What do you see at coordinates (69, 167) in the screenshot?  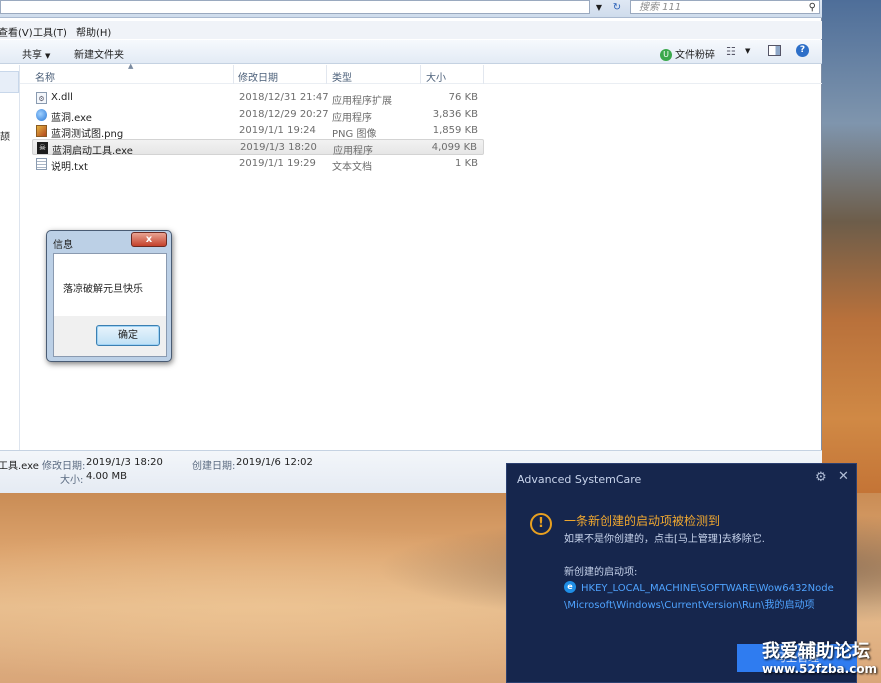 I see `file-name: 说明.txt` at bounding box center [69, 167].